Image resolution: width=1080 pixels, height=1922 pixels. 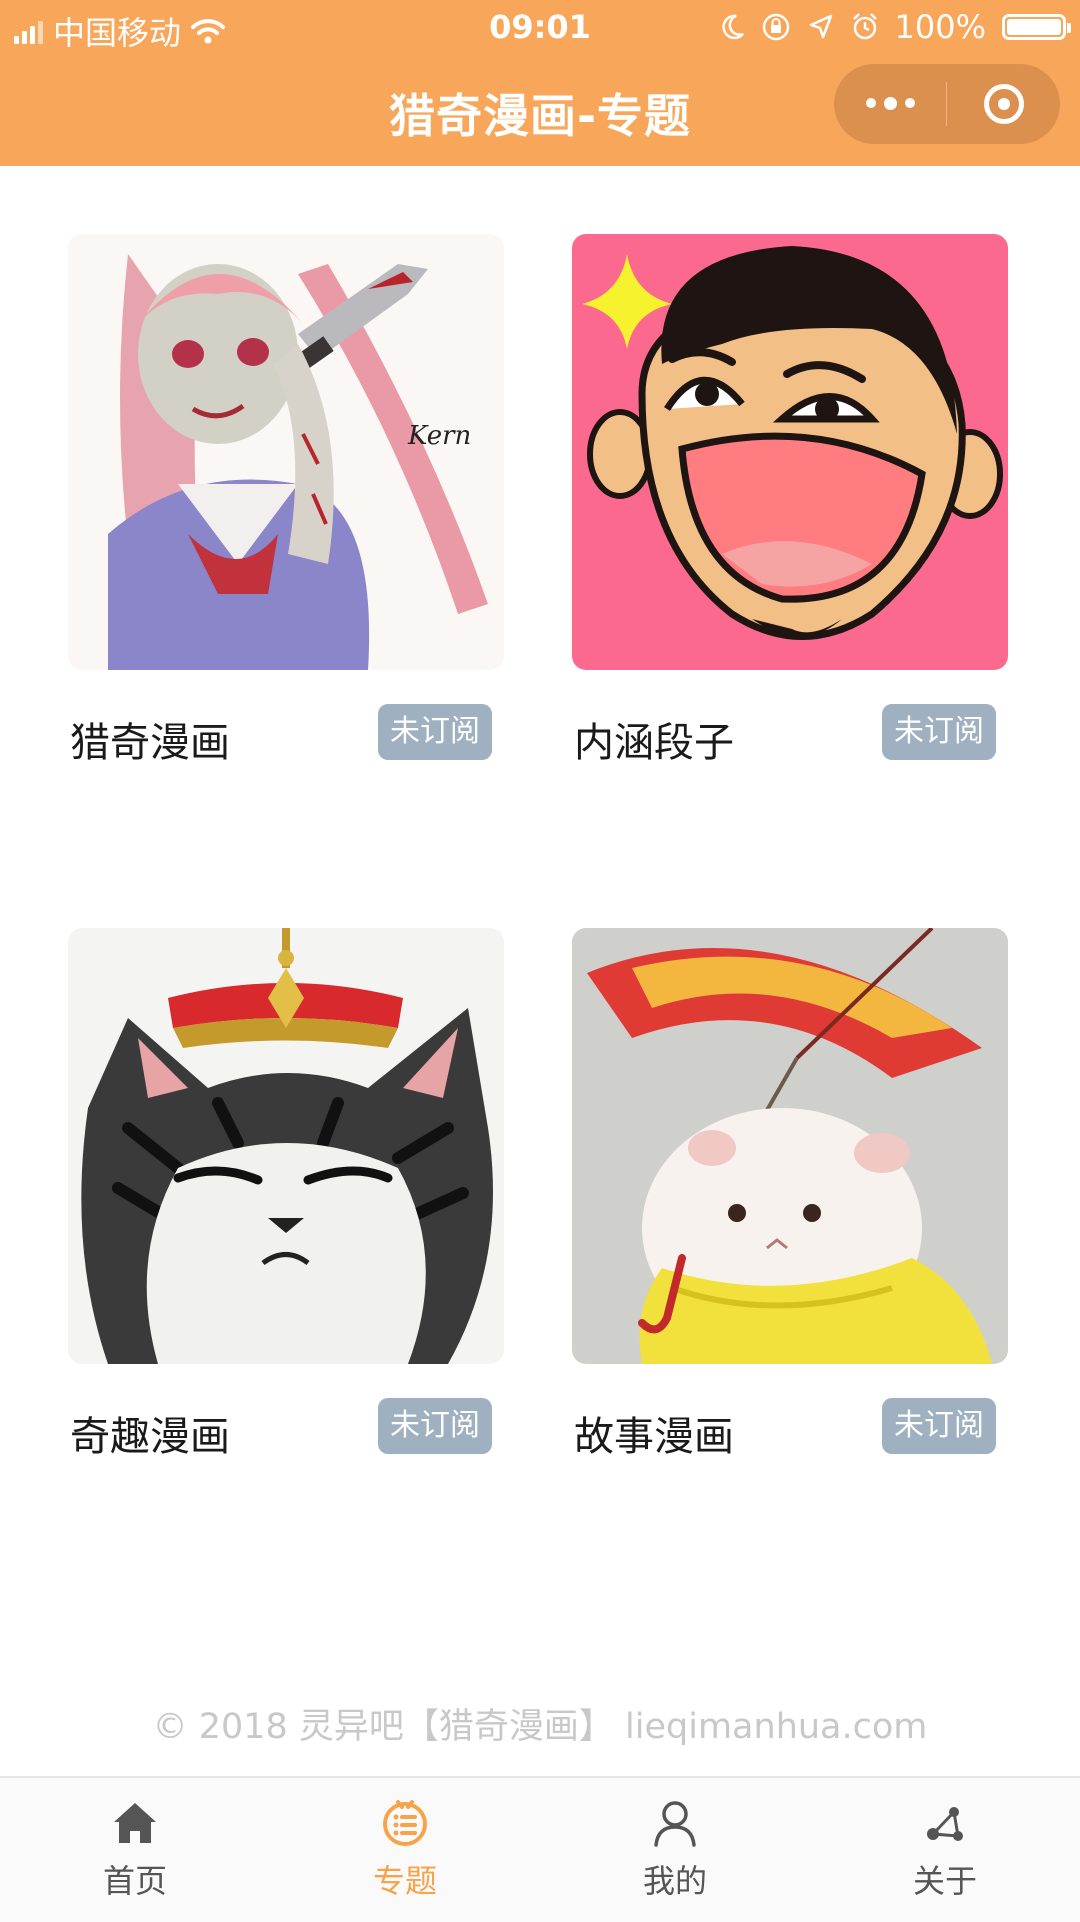 I want to click on topic-card: 内涵段子 未订阅, so click(x=790, y=504).